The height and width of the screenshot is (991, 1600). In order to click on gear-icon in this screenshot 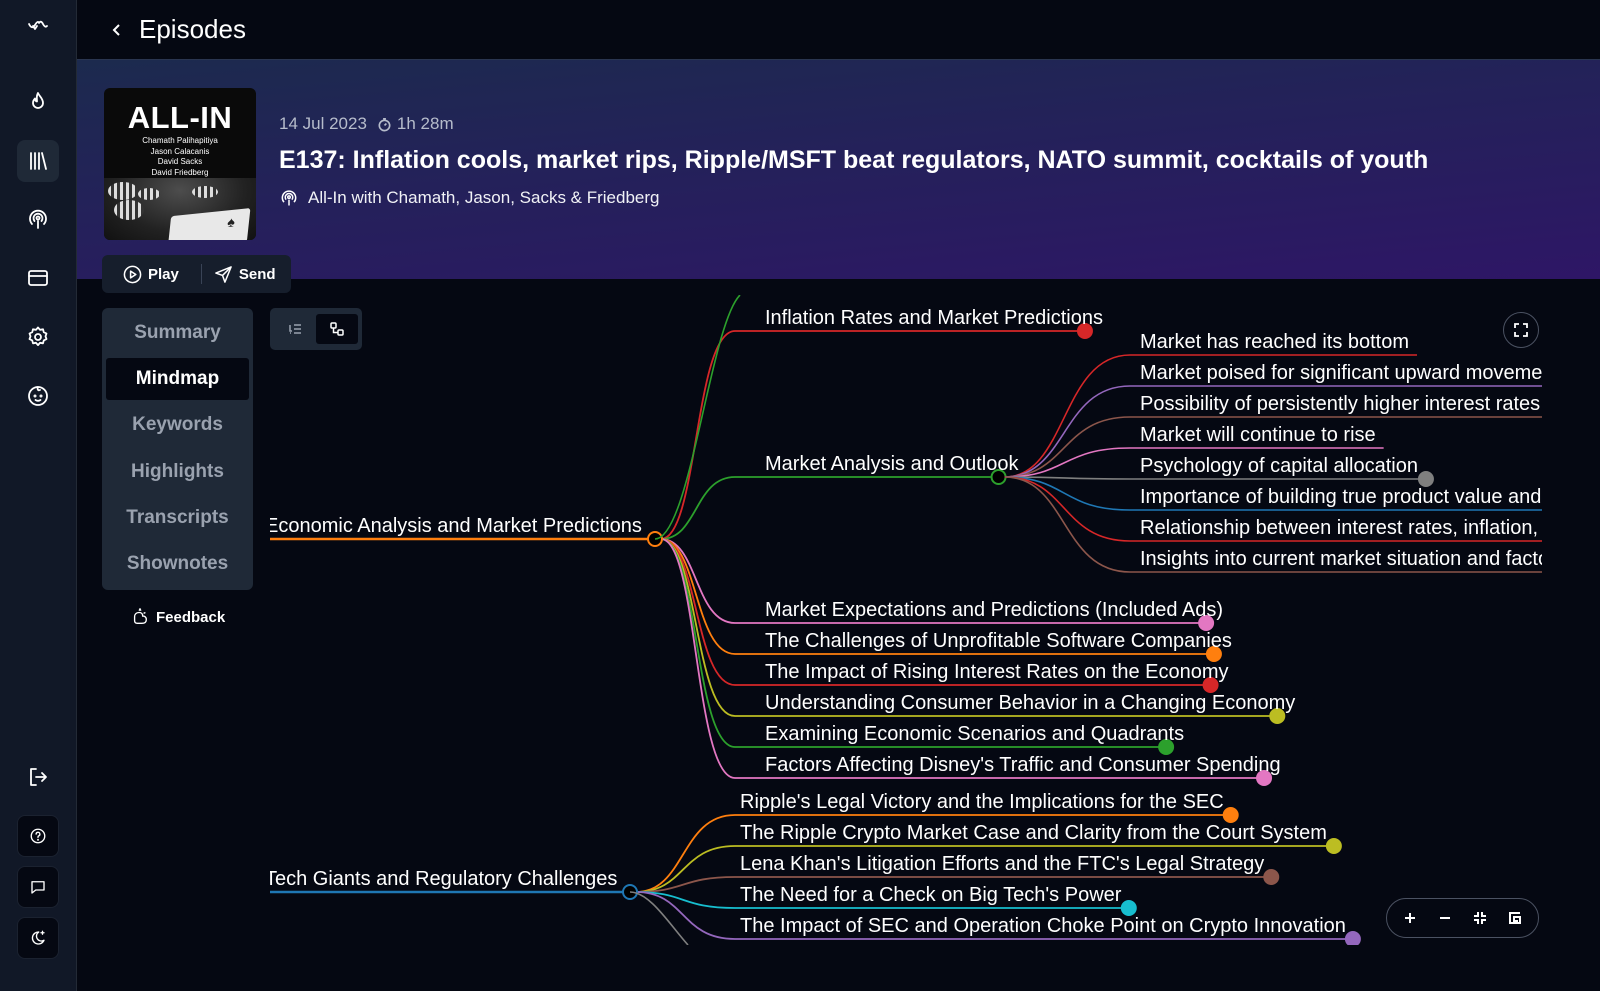, I will do `click(38, 336)`.